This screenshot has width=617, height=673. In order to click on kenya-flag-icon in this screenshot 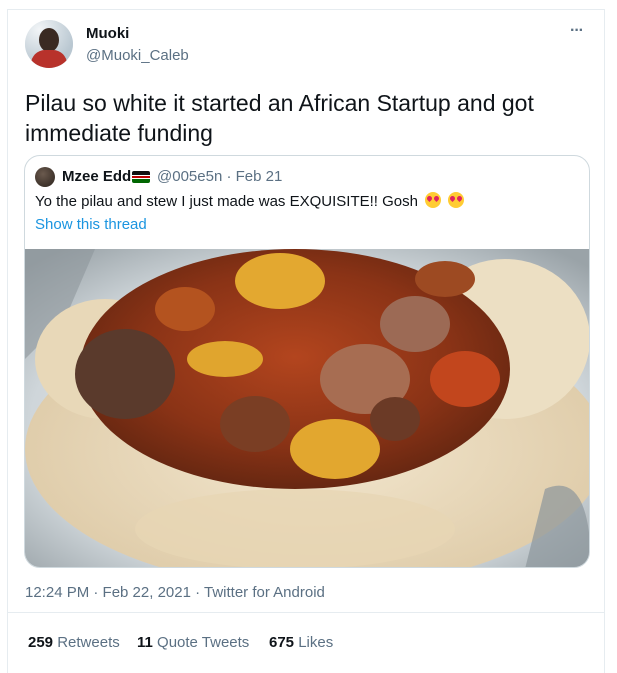, I will do `click(141, 177)`.